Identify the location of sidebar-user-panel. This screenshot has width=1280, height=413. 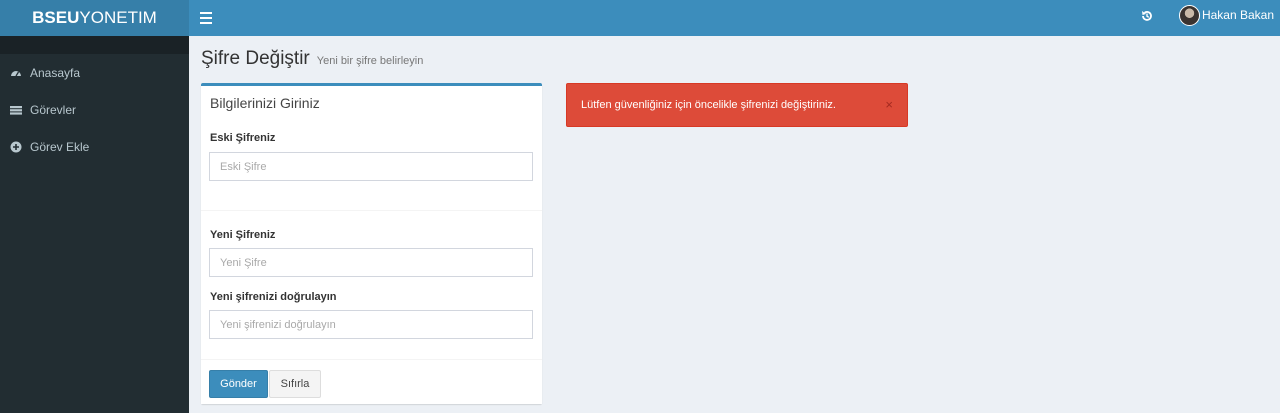
(94, 45).